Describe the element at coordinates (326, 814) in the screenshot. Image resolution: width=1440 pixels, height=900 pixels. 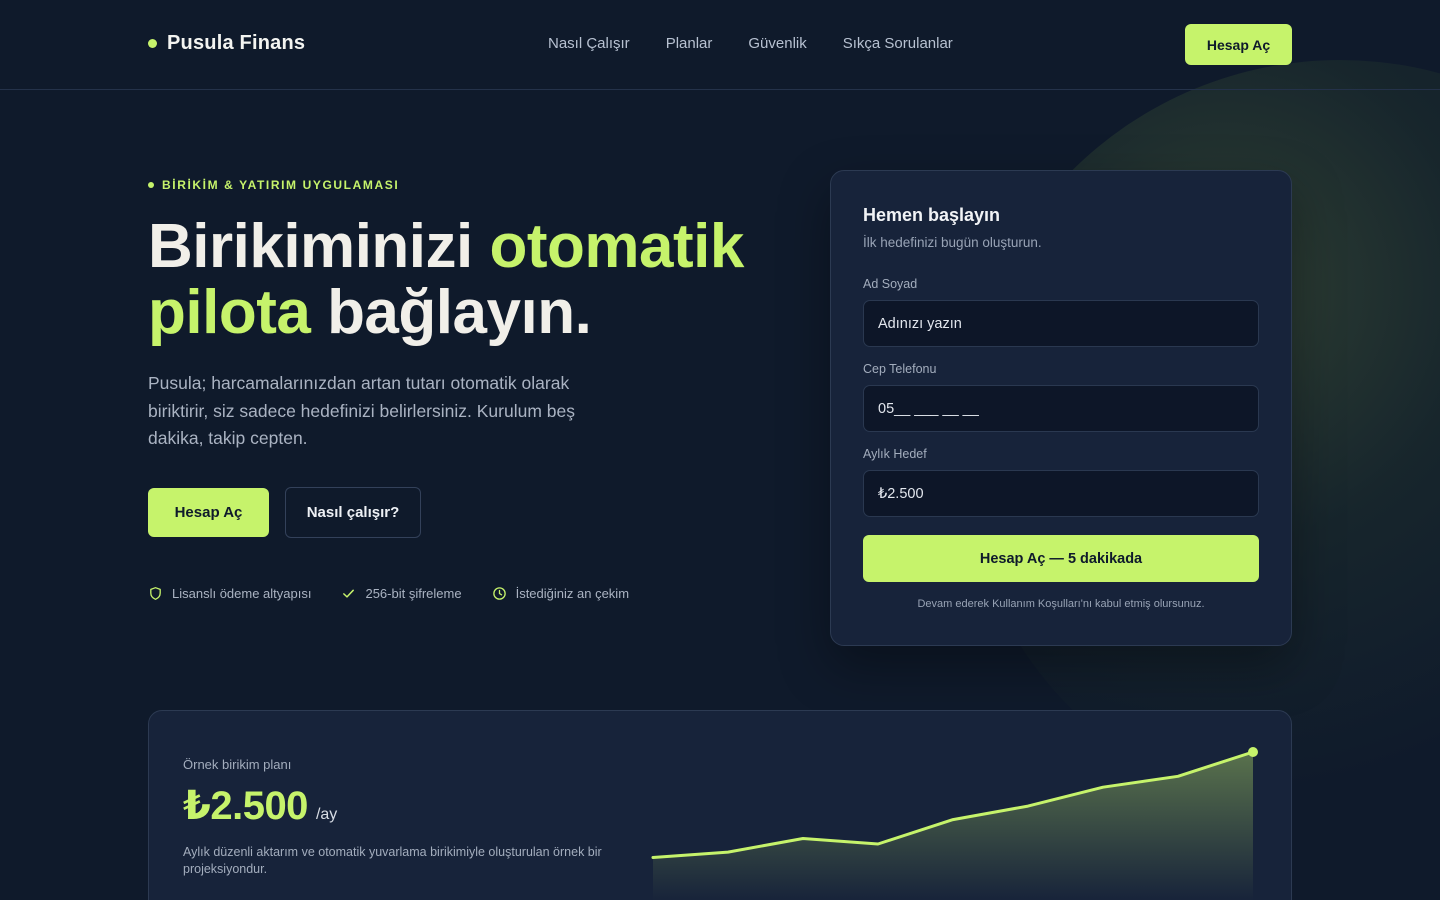
I see `plan-unit: /ay` at that location.